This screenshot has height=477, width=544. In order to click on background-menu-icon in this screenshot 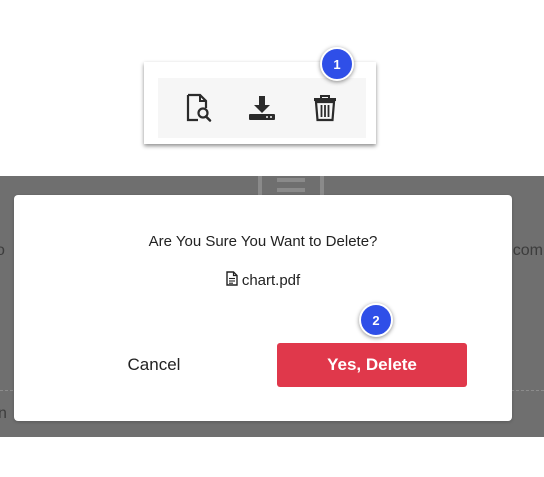, I will do `click(291, 186)`.